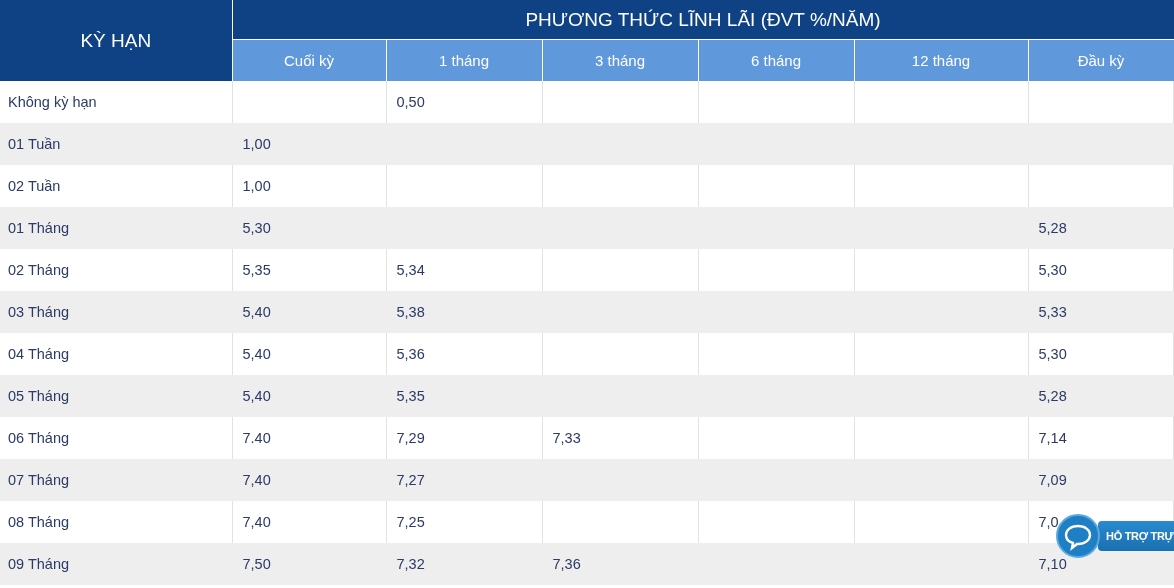  I want to click on table-cell: 7,14, so click(1052, 438).